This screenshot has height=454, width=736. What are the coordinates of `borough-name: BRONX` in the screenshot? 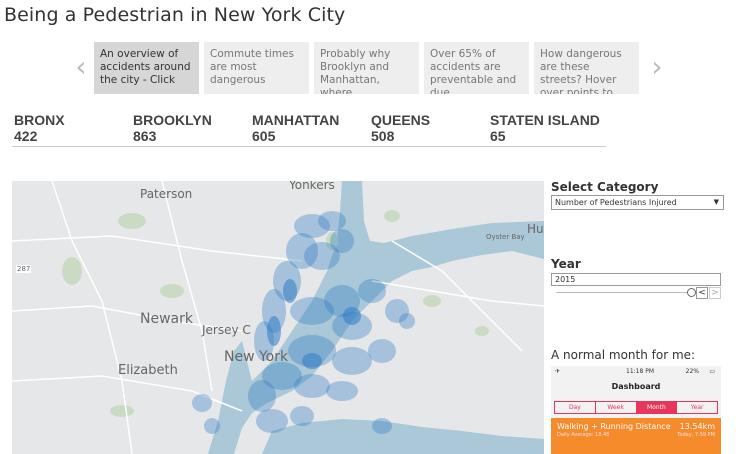 It's located at (39, 120).